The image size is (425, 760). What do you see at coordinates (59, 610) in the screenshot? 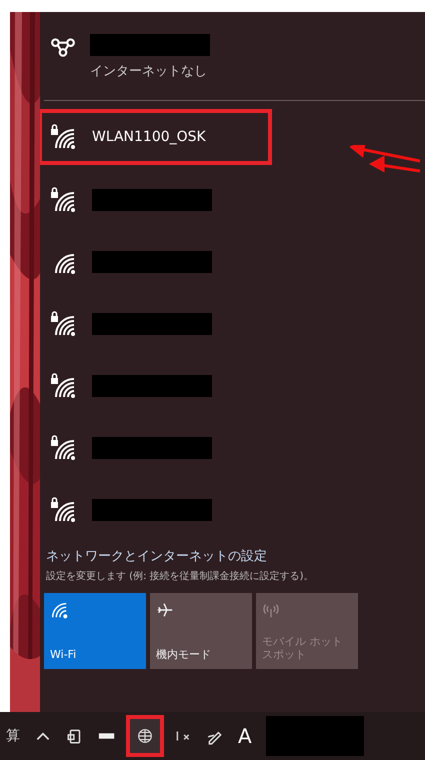
I see `wifi-icon` at bounding box center [59, 610].